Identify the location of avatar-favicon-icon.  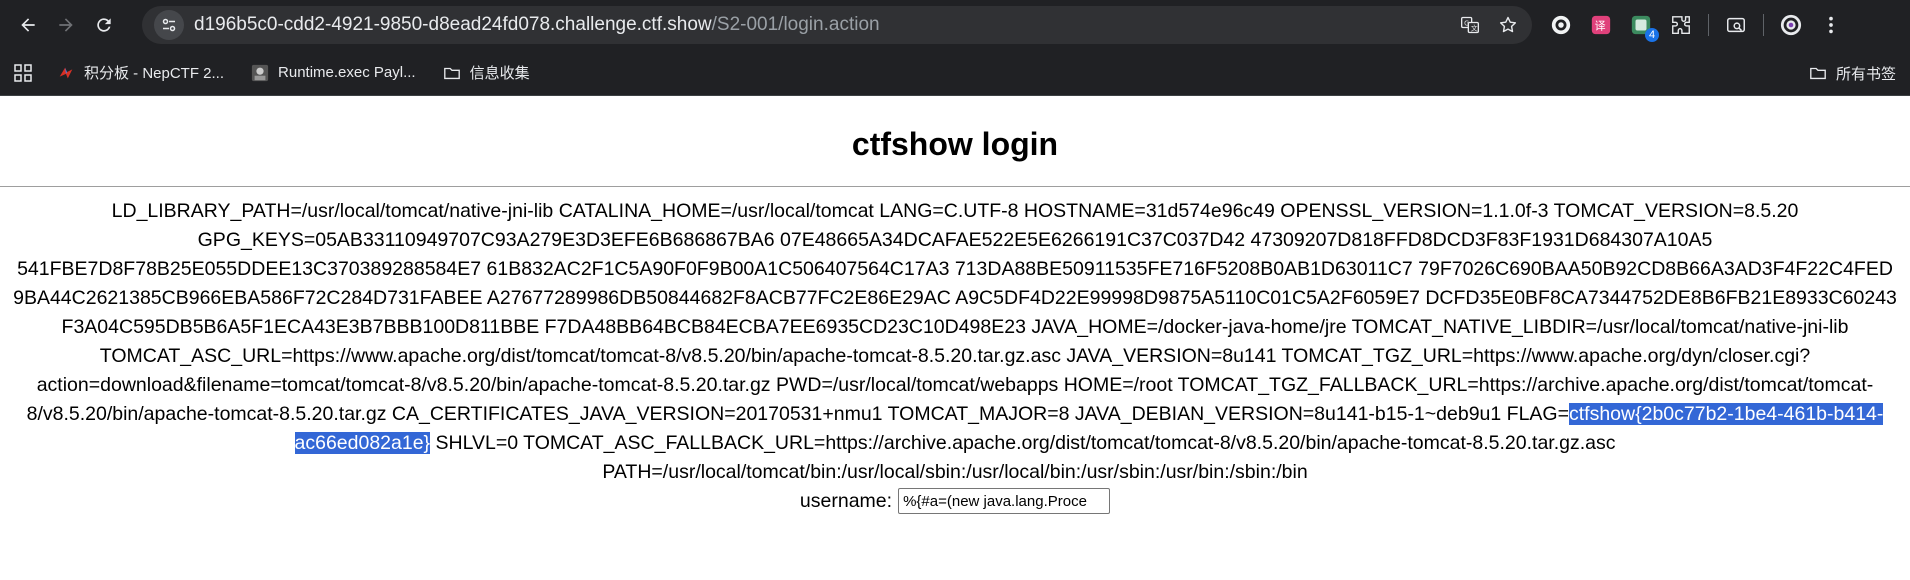
(260, 73).